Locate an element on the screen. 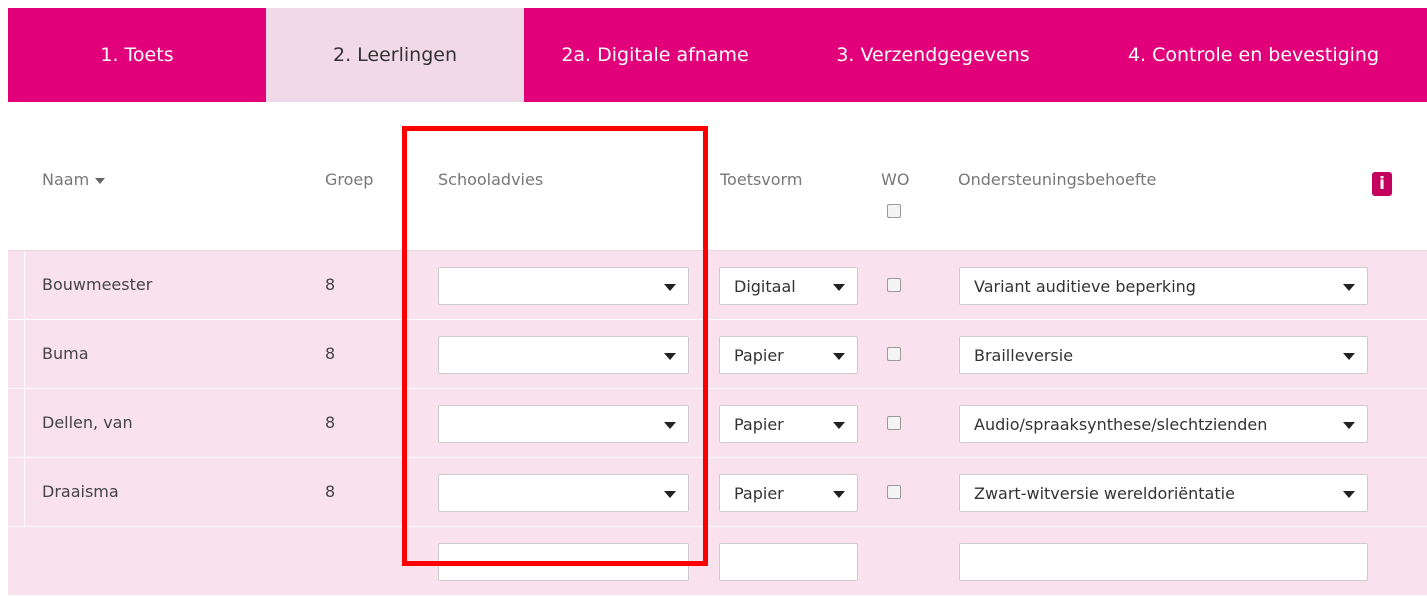  ondersteuning-value: Brailleversie is located at coordinates (1024, 355).